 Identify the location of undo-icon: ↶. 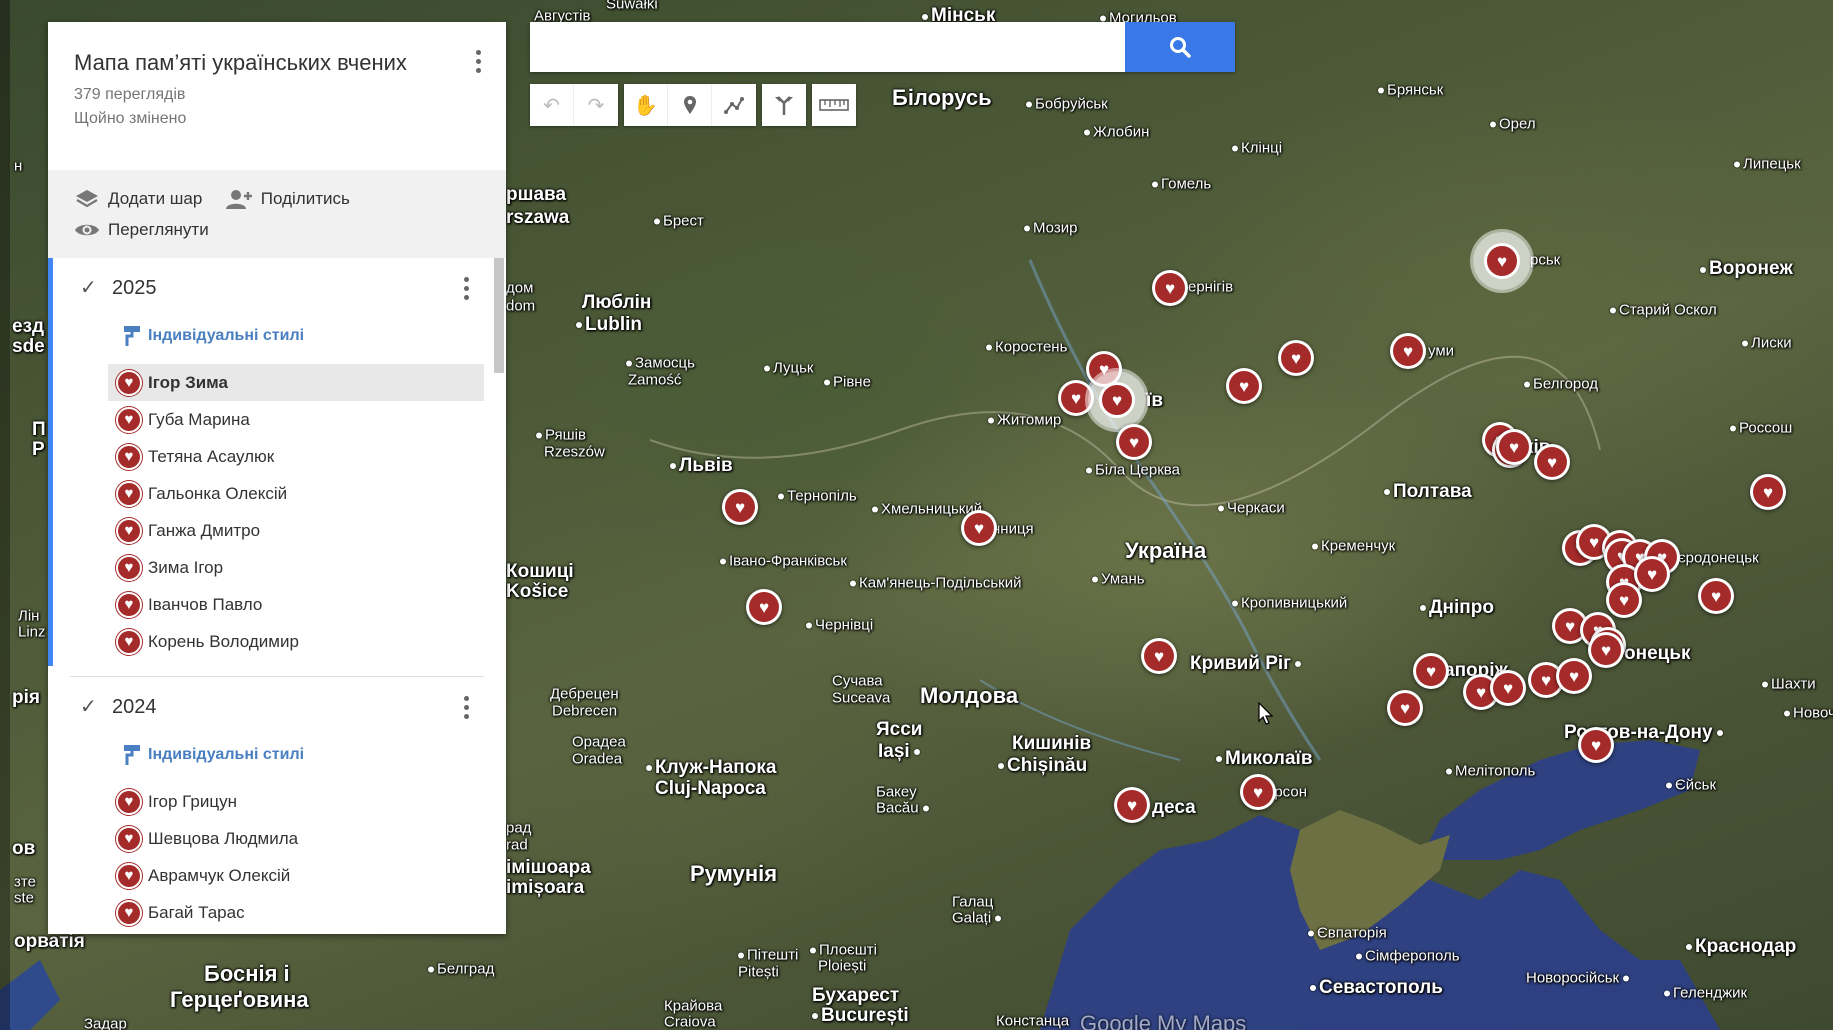
(552, 105).